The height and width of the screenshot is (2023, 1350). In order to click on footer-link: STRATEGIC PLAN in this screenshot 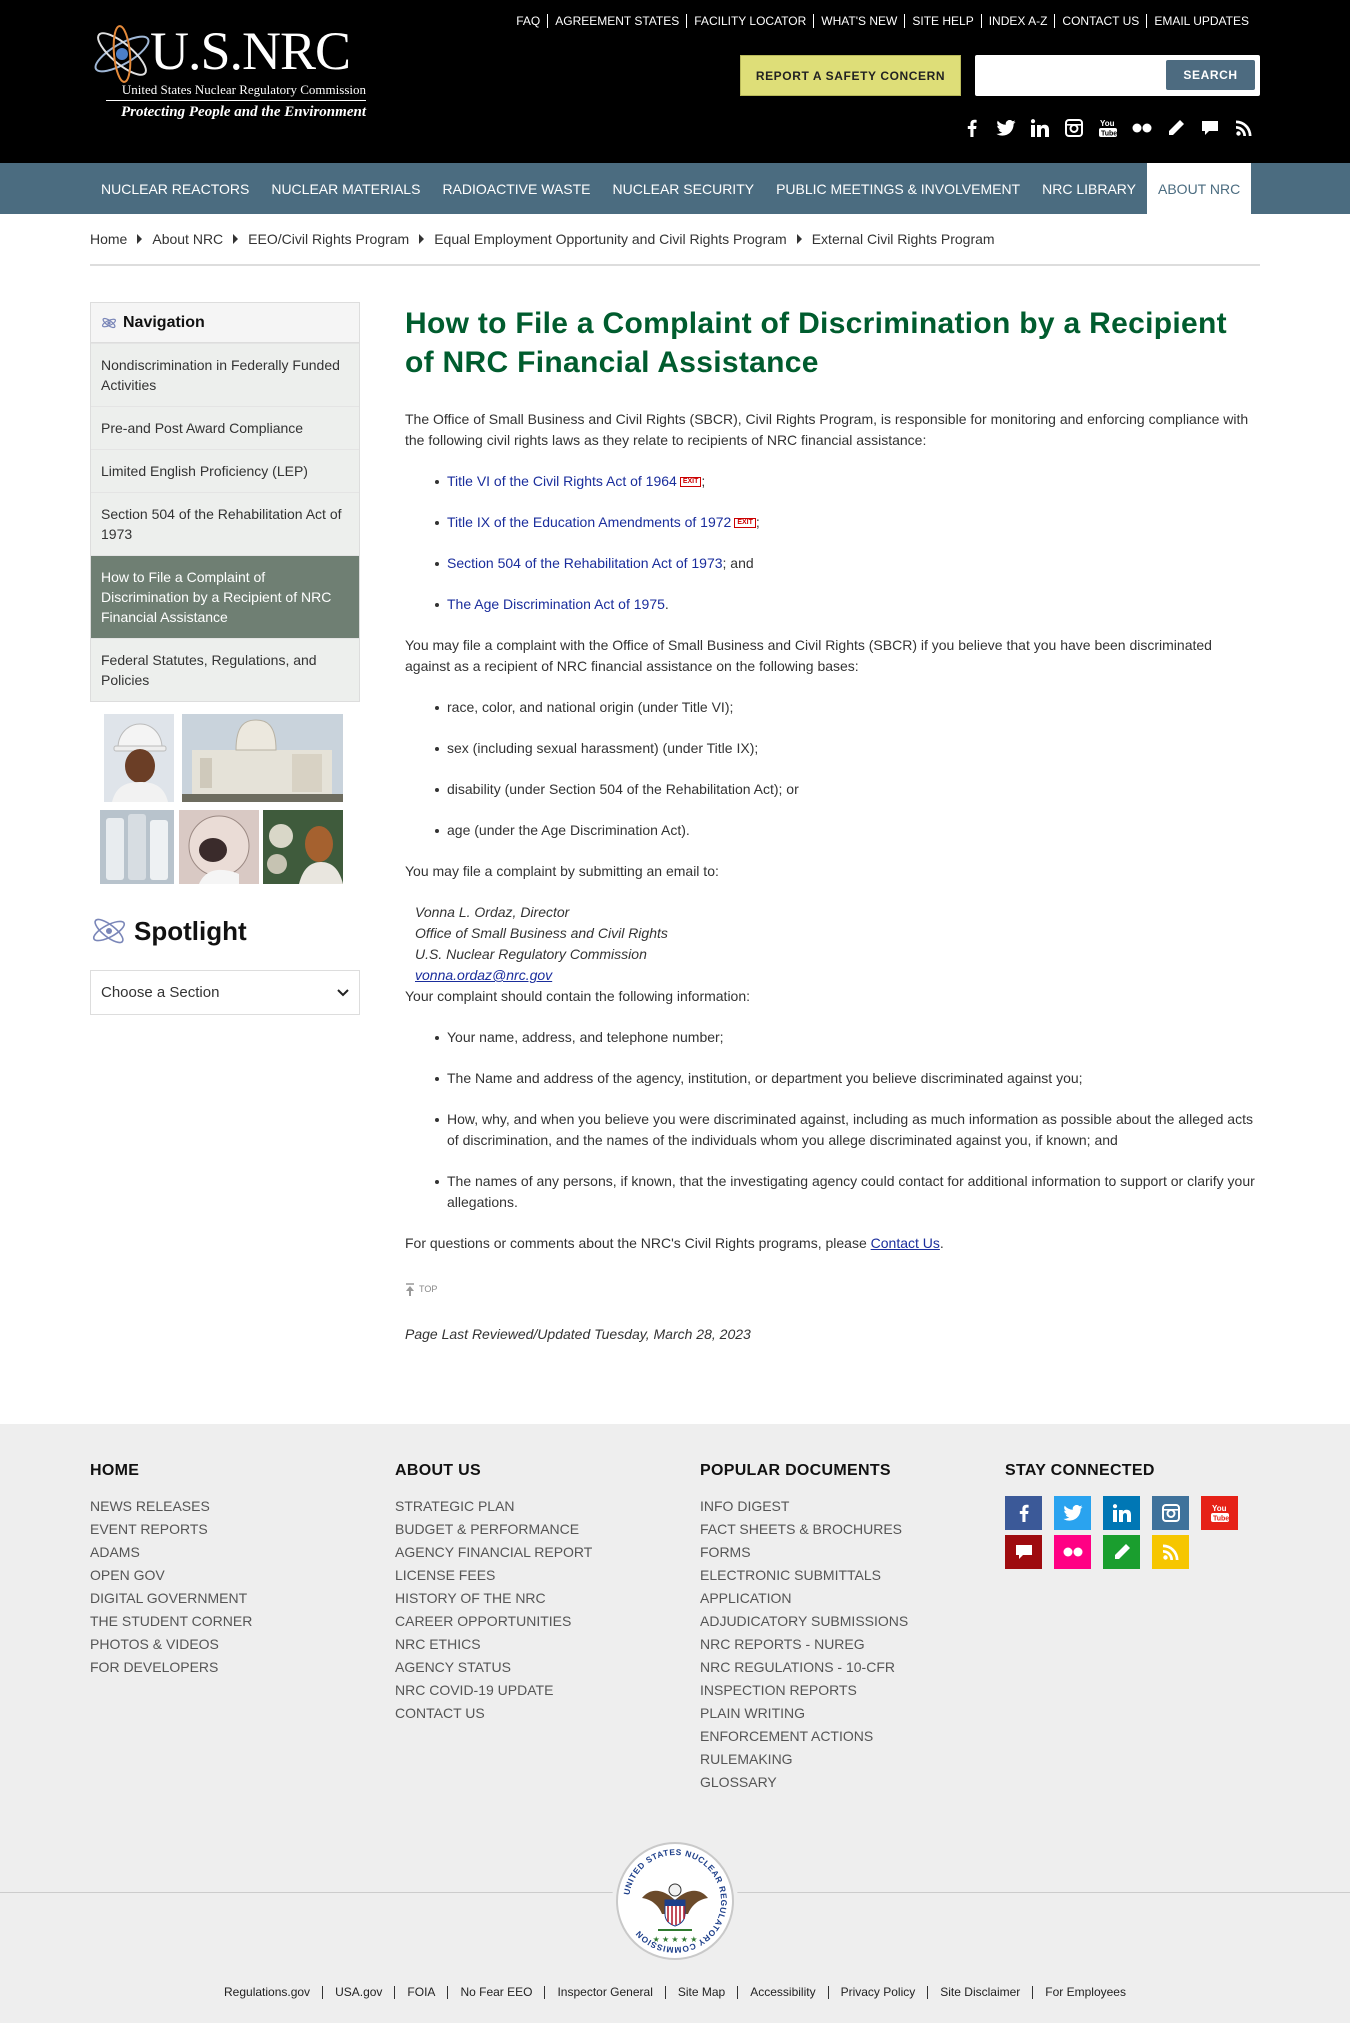, I will do `click(493, 1506)`.